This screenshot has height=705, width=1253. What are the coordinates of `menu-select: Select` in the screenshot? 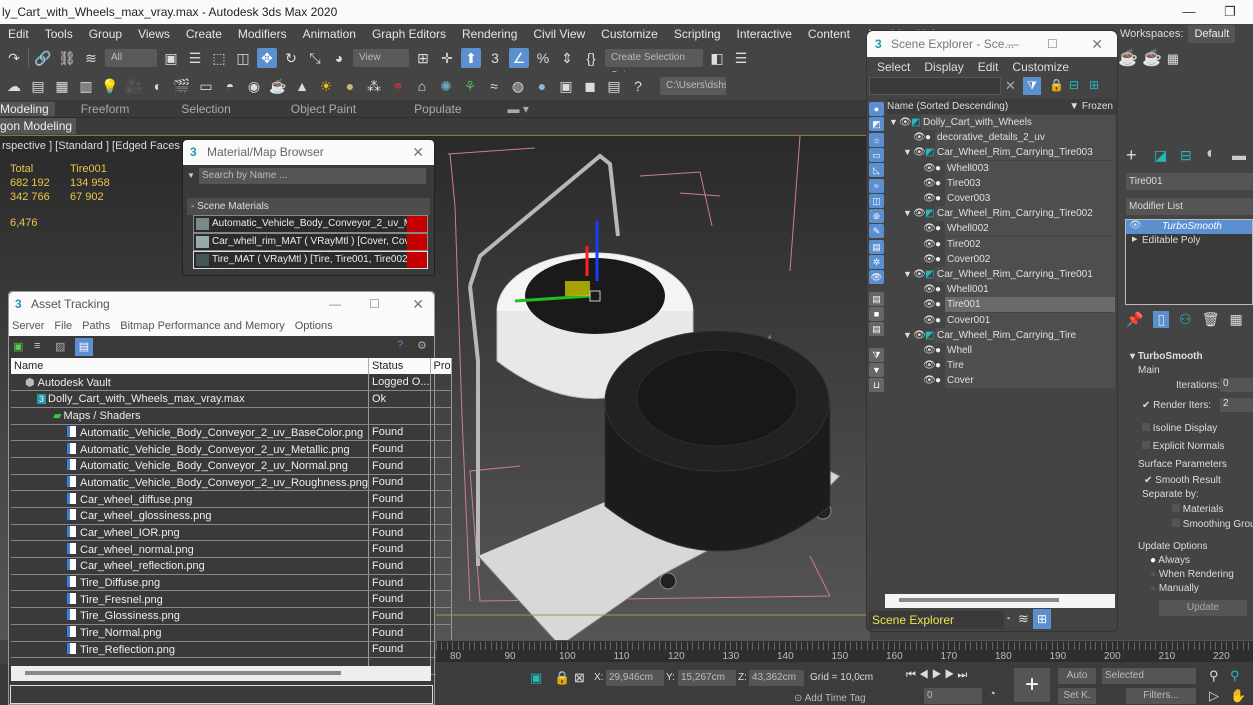 It's located at (893, 67).